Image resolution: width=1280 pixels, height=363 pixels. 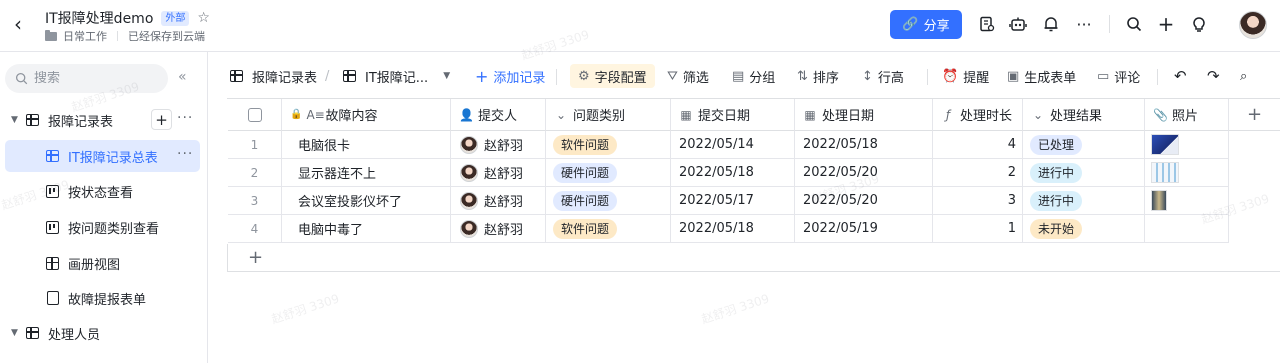 What do you see at coordinates (102, 333) in the screenshot?
I see `sidebar-item-handlers: ▼ 处理人员` at bounding box center [102, 333].